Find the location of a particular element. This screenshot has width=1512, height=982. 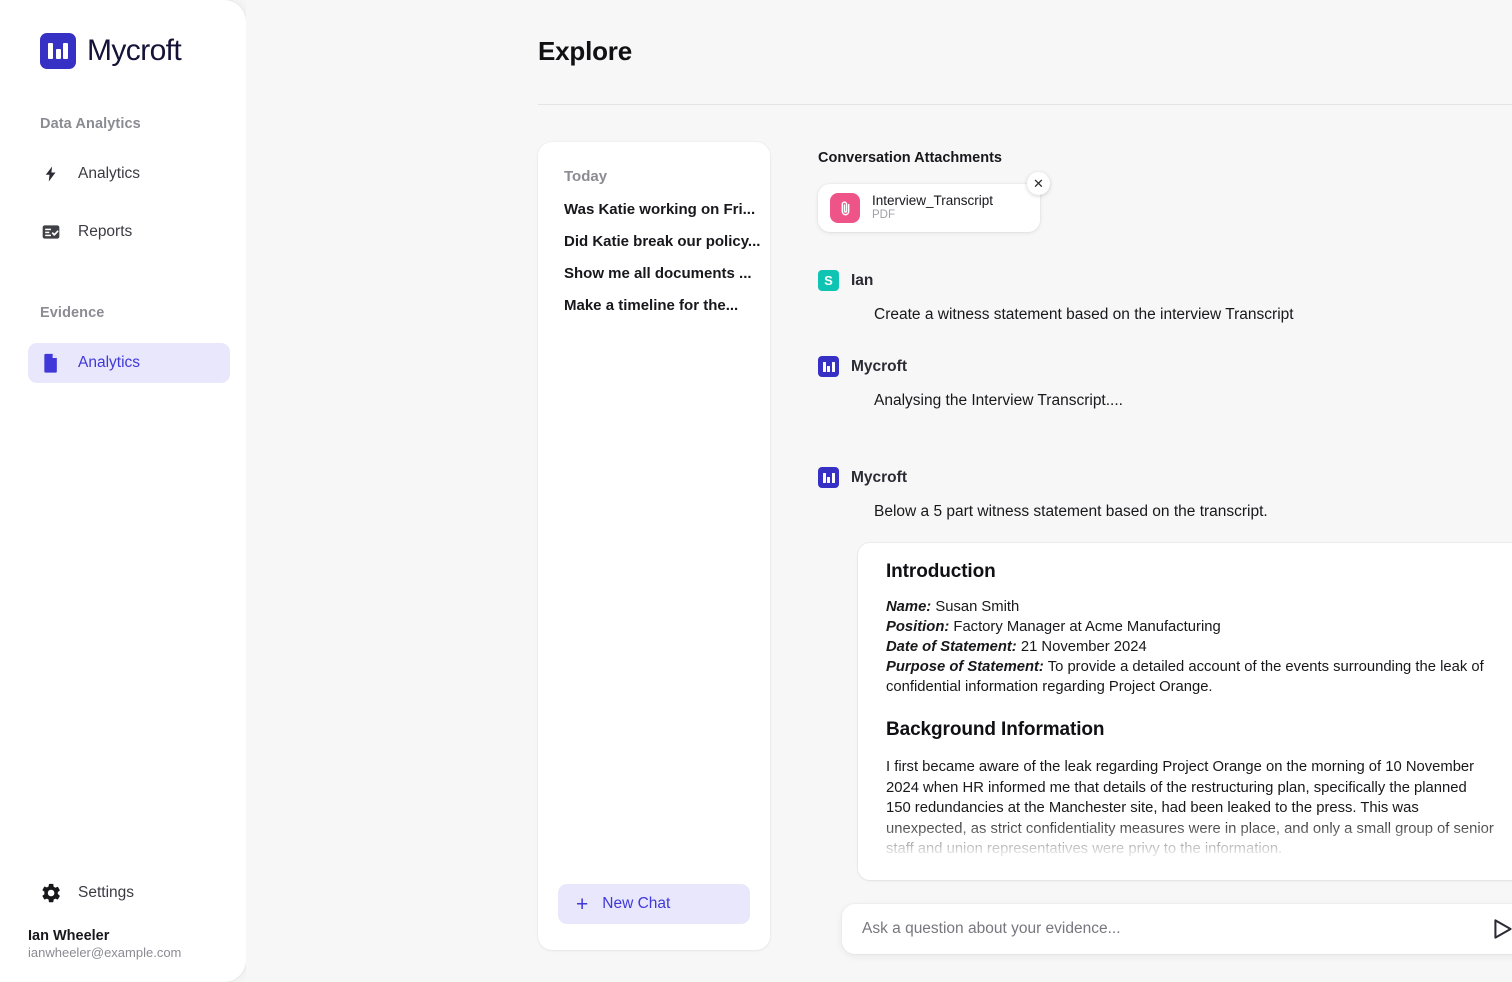

close-icon: ✕ is located at coordinates (1038, 183).